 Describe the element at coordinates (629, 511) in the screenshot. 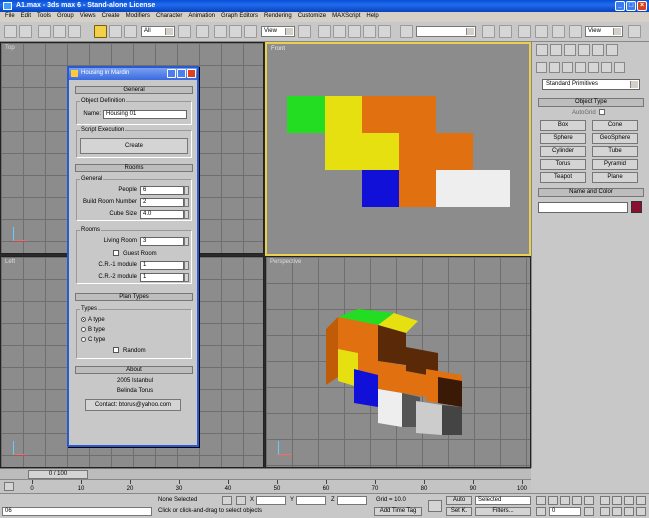

I see `arc-rotate-icon` at that location.